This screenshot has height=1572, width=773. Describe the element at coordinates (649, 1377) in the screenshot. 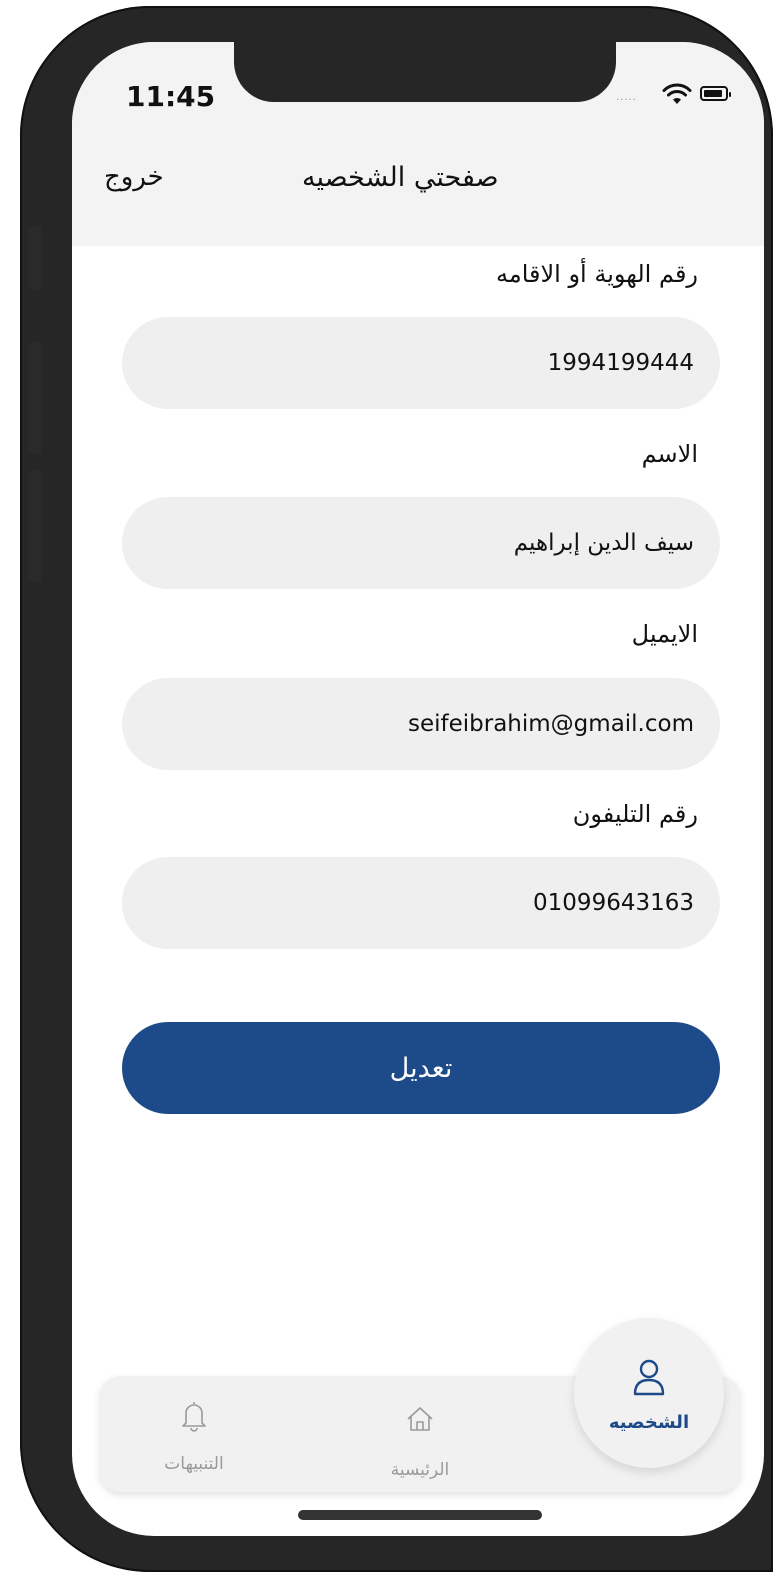

I see `user-icon` at that location.